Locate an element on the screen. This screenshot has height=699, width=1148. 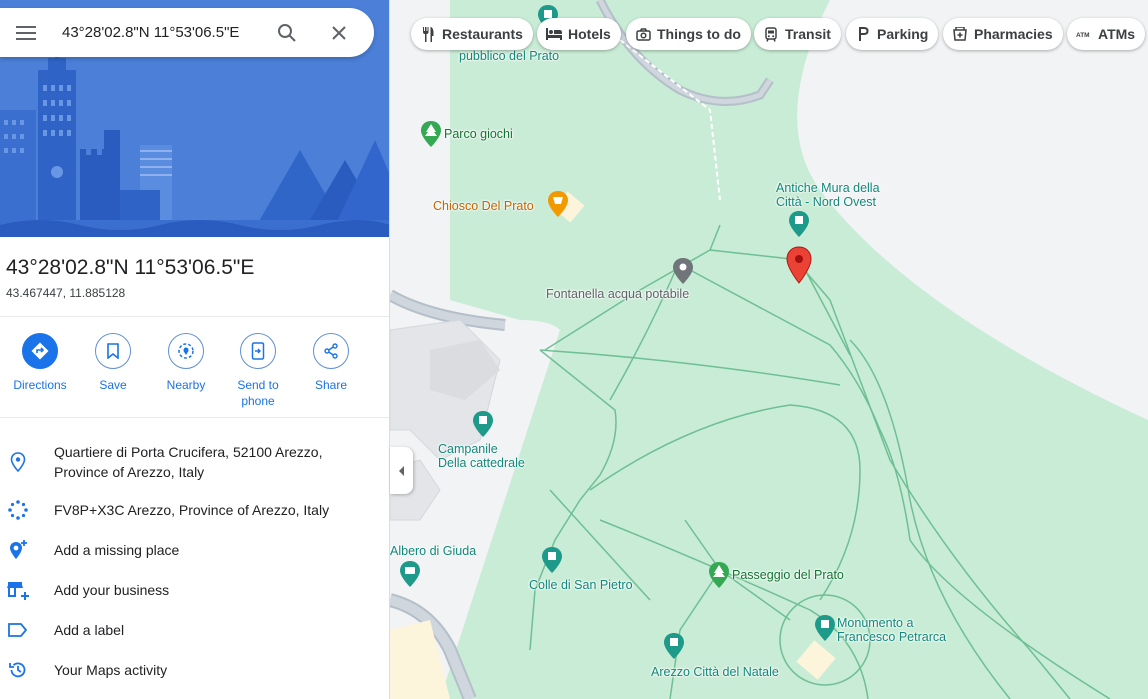
svg-text: ATM is located at coordinates (1083, 35).